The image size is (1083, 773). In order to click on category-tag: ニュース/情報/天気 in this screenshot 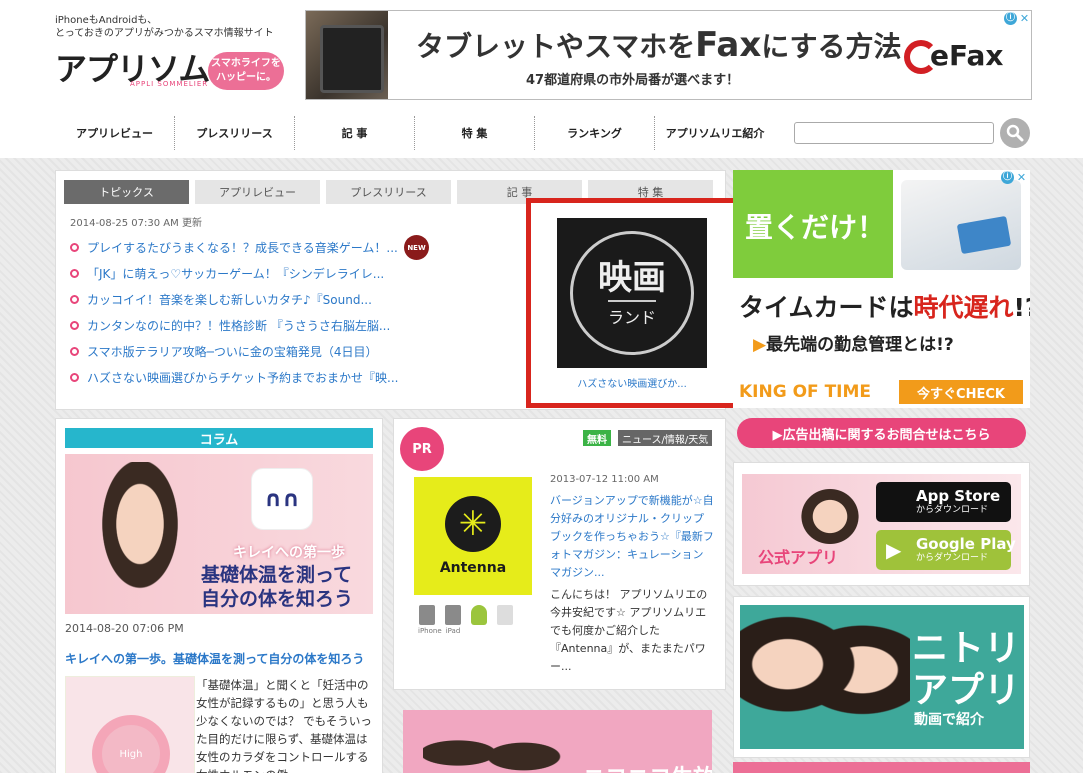, I will do `click(665, 438)`.